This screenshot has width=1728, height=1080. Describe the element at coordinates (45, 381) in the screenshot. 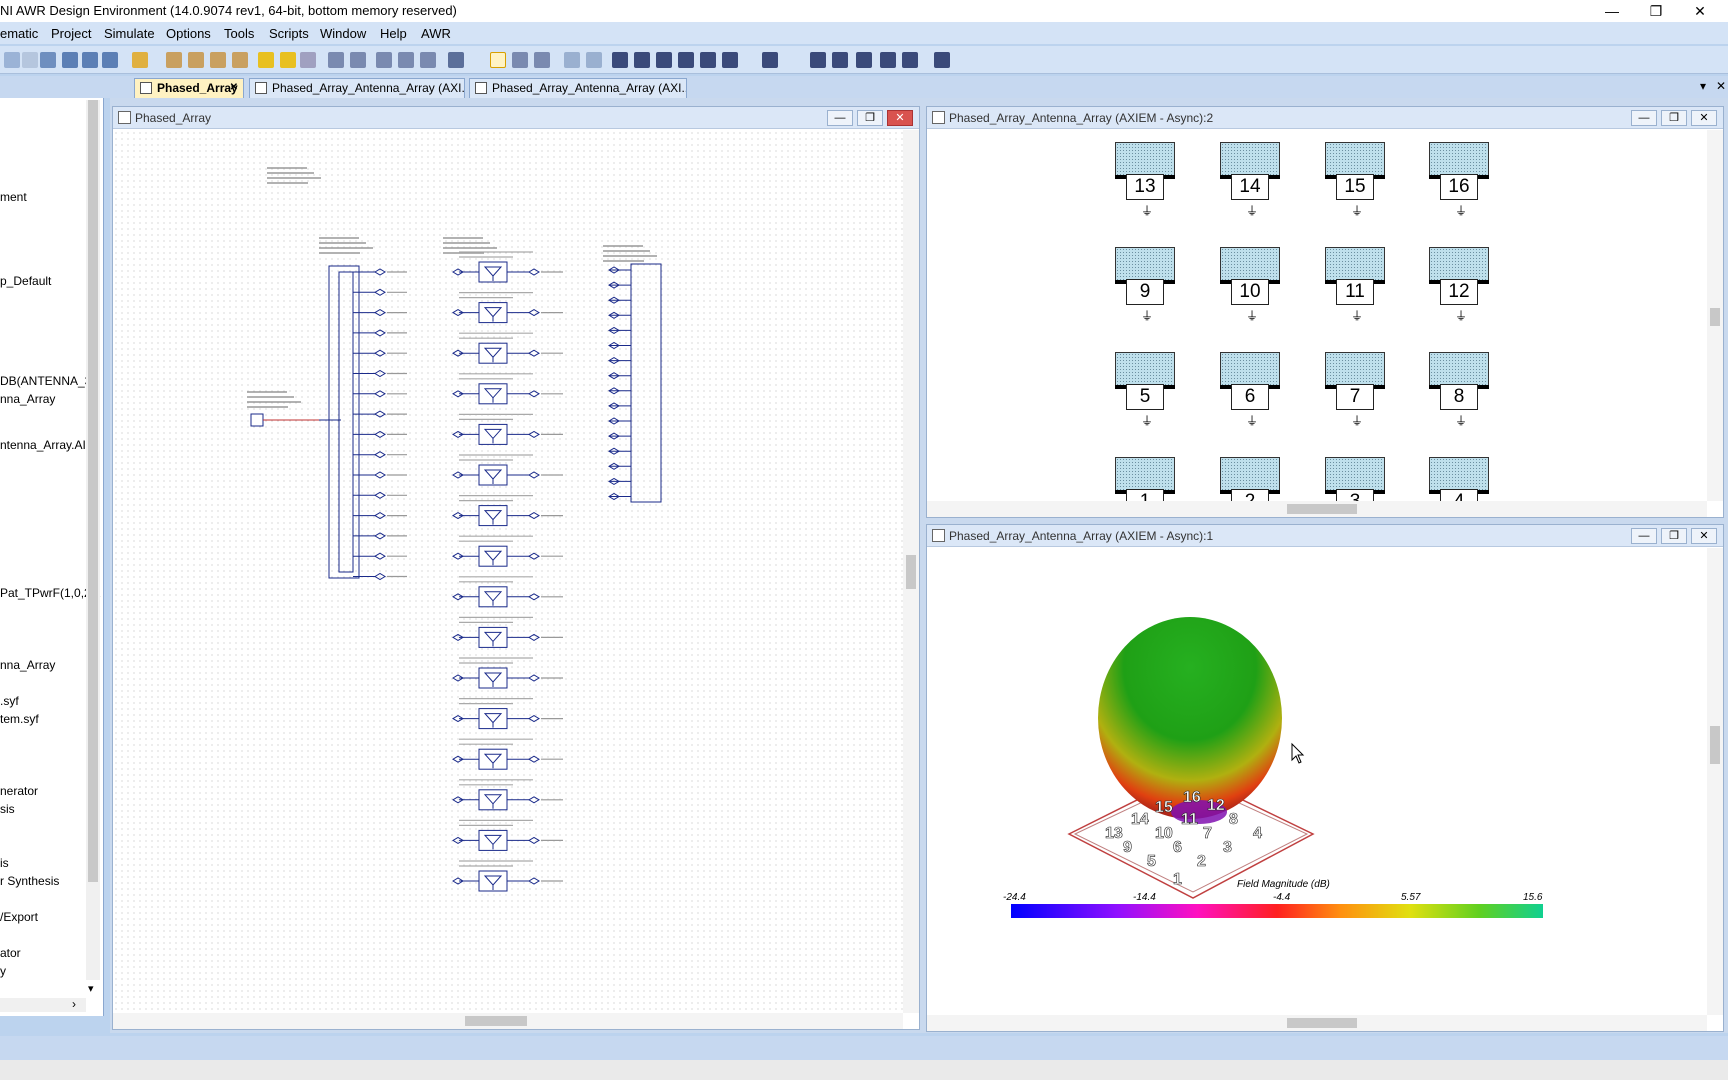

I see `tree-item: DB(ANTENNA_3` at that location.